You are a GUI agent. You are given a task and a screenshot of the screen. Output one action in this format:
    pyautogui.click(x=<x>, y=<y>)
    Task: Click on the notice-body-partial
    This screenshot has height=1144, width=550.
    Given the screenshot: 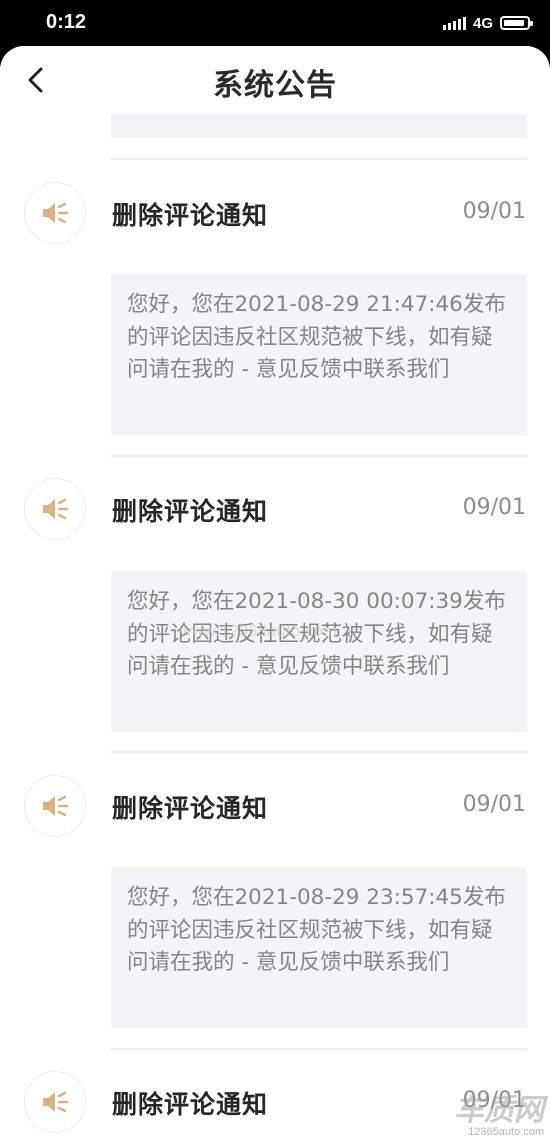 What is the action you would take?
    pyautogui.click(x=319, y=126)
    